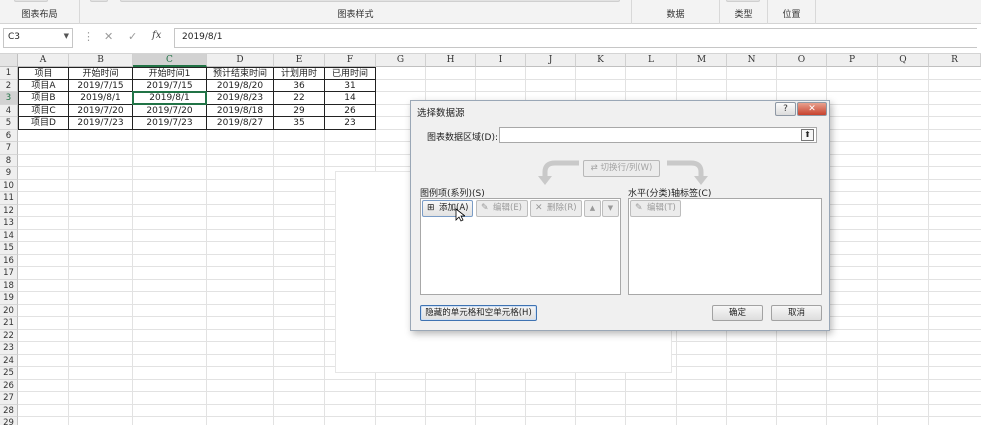 Image resolution: width=981 pixels, height=425 pixels. I want to click on chart-range-input: ⬆, so click(658, 135).